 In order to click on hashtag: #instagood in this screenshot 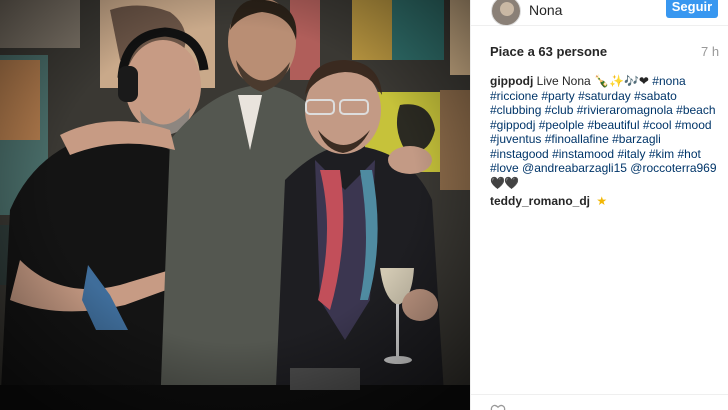, I will do `click(519, 154)`.